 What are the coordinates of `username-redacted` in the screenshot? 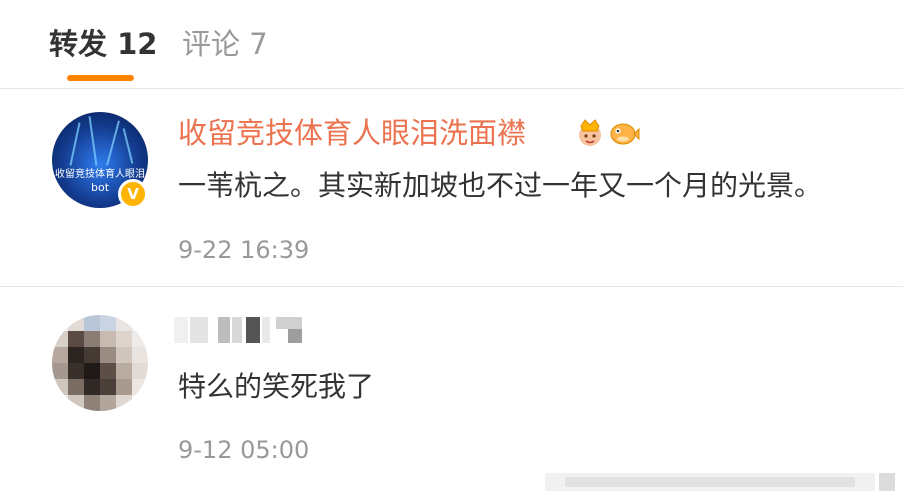 It's located at (239, 330).